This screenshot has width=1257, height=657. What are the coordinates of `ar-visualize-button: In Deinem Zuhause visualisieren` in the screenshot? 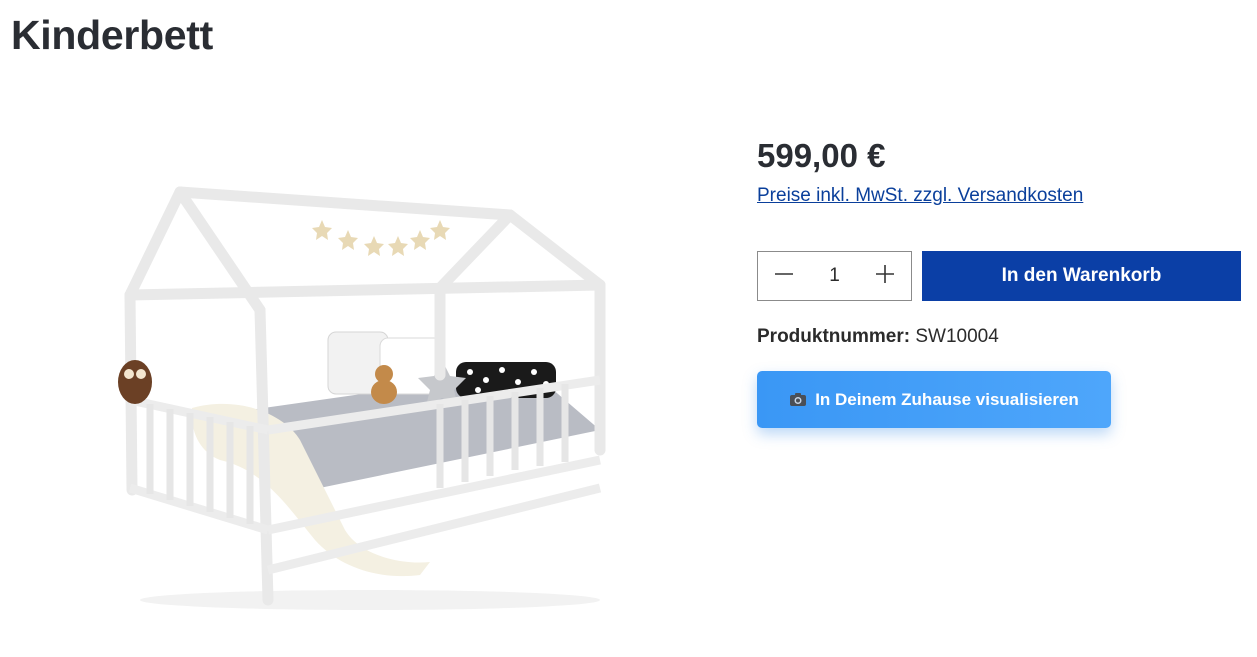 It's located at (934, 399).